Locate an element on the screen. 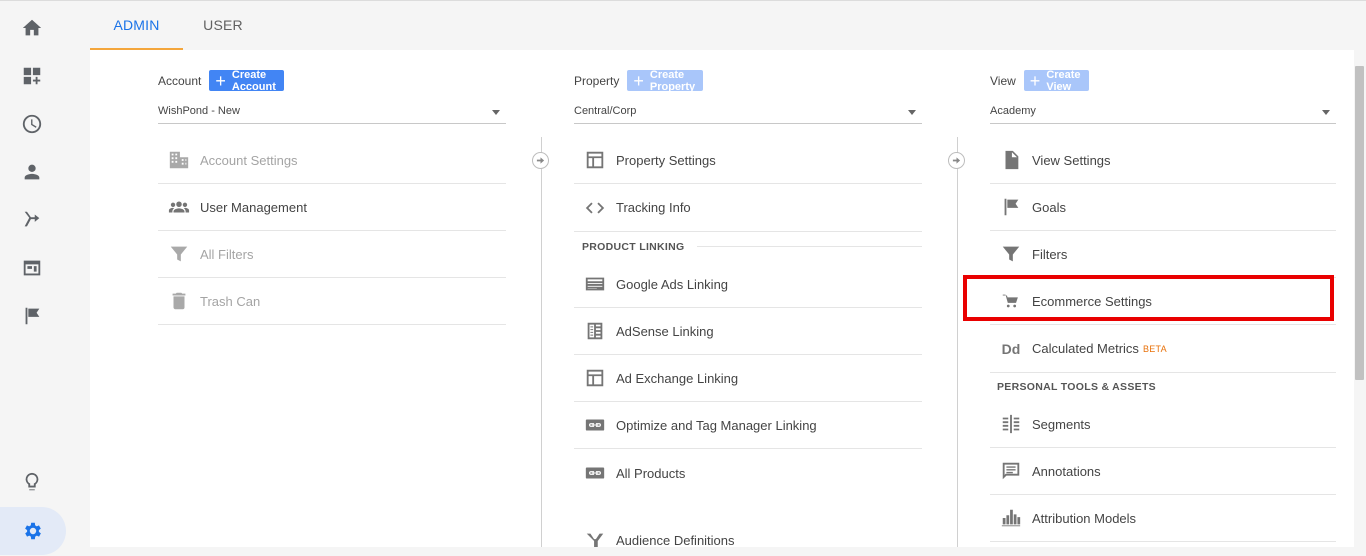 This screenshot has height=556, width=1366. person-icon is located at coordinates (32, 172).